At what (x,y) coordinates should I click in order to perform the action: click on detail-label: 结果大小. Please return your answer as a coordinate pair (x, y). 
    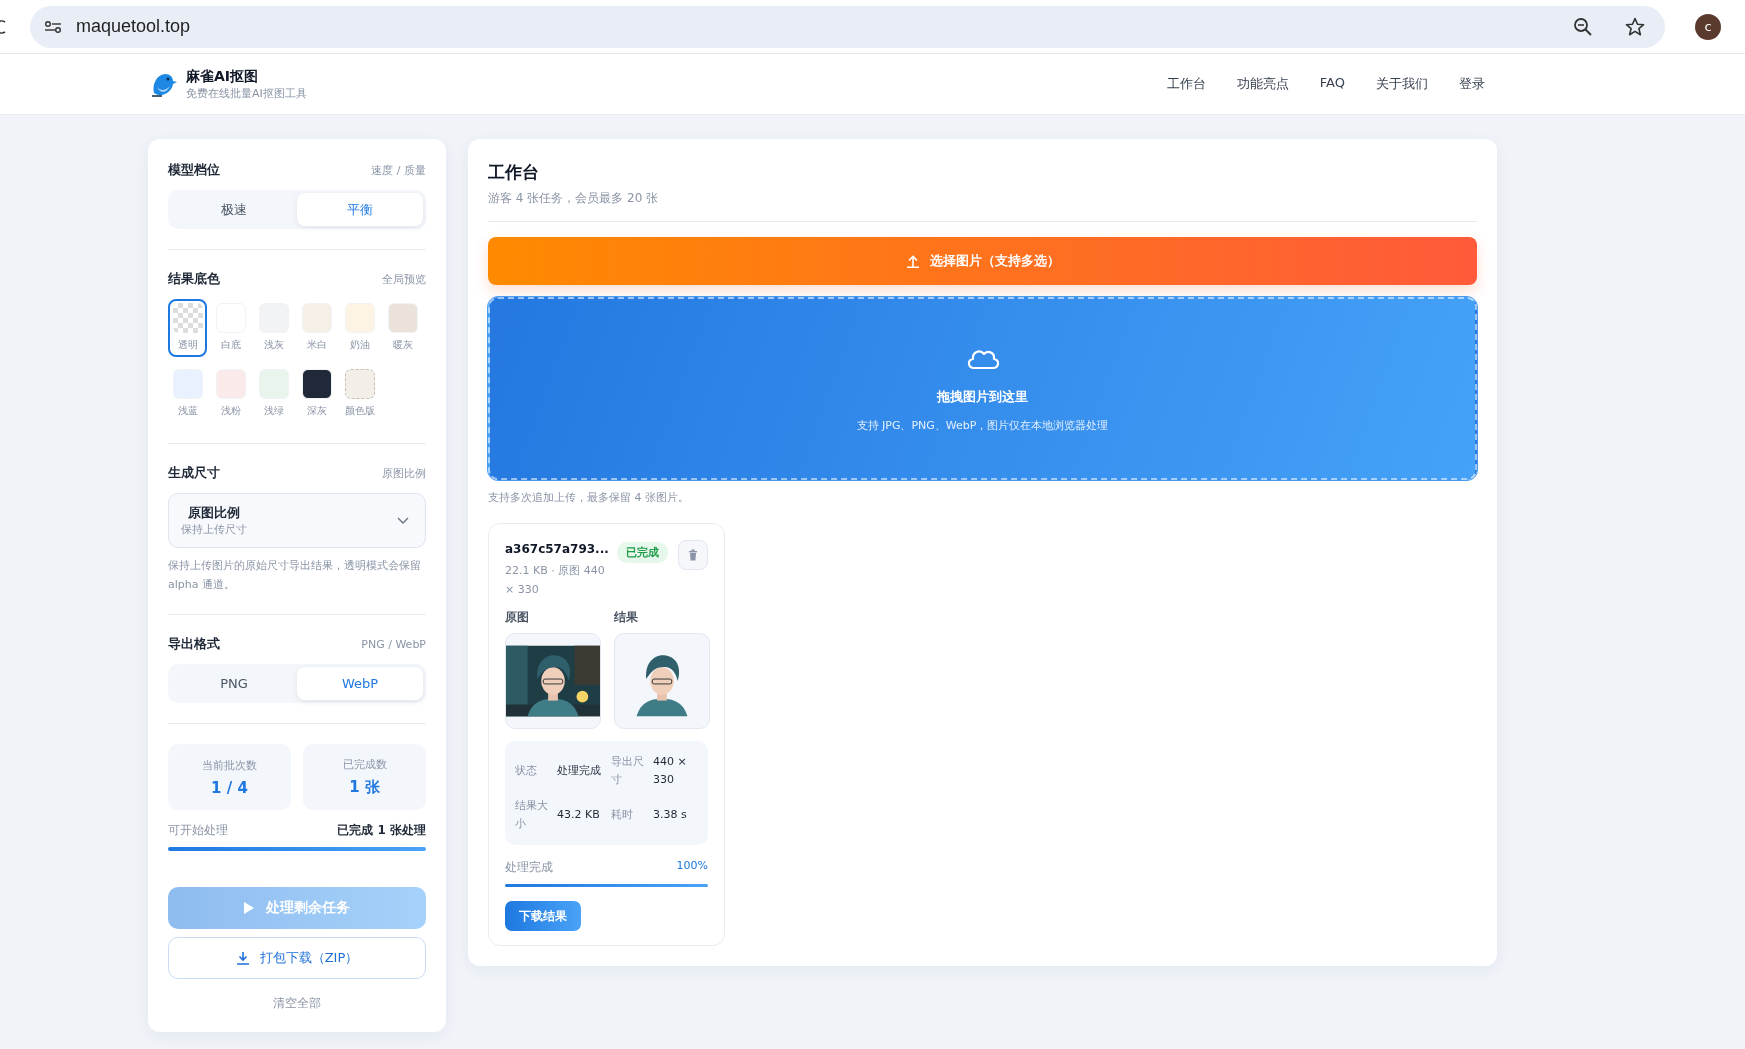
    Looking at the image, I should click on (532, 815).